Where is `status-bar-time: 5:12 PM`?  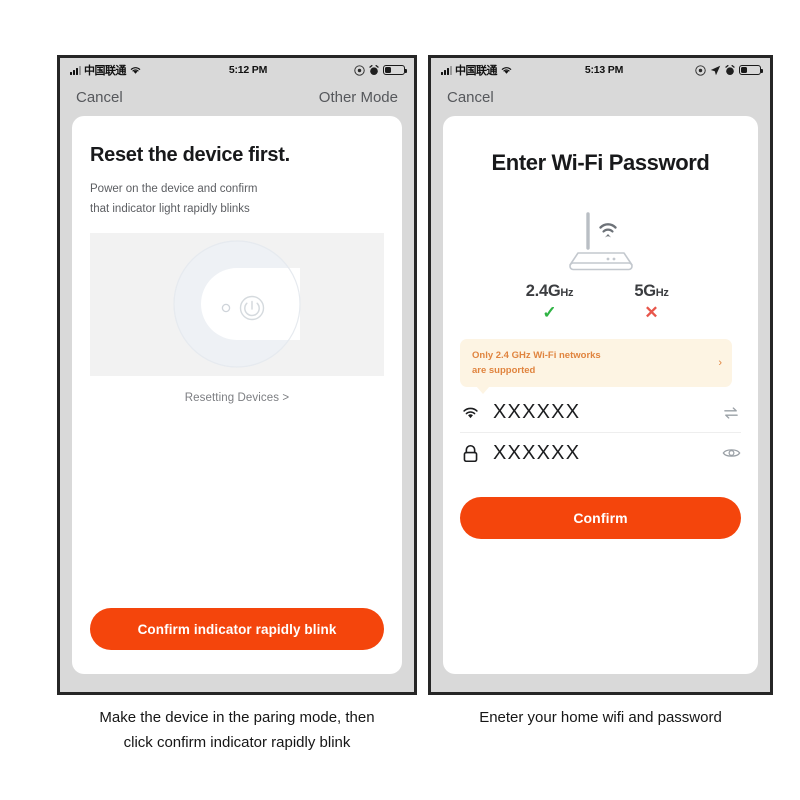
status-bar-time: 5:12 PM is located at coordinates (248, 70).